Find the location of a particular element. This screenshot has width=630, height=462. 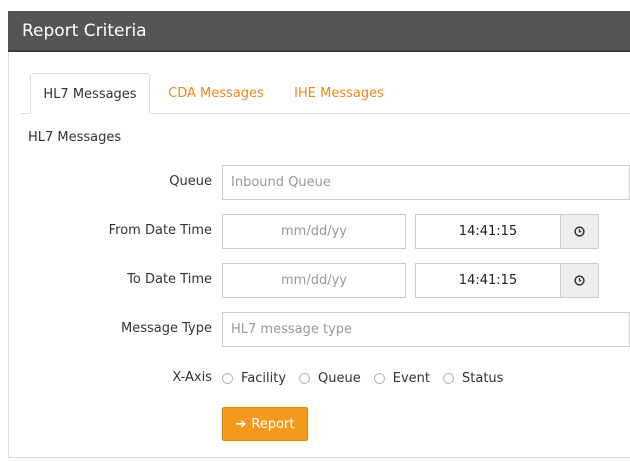

x-axis-radio-group: Facility Queue Event Status is located at coordinates (369, 378).